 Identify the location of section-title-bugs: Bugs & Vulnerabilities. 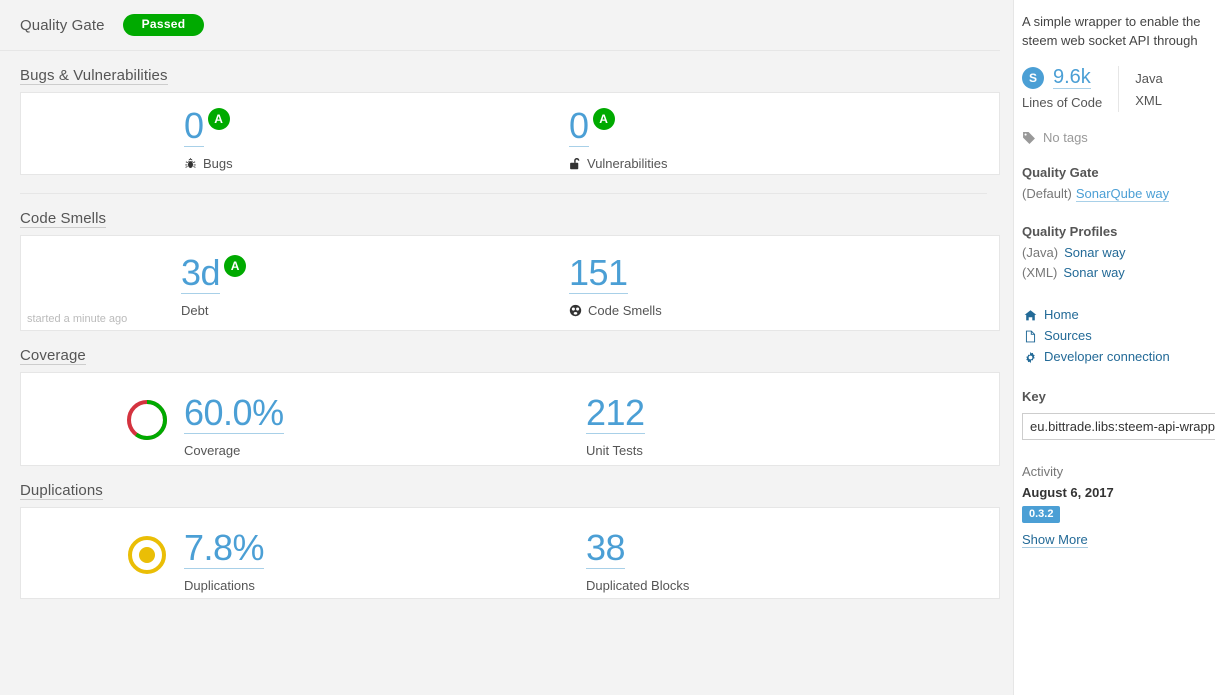
(94, 76).